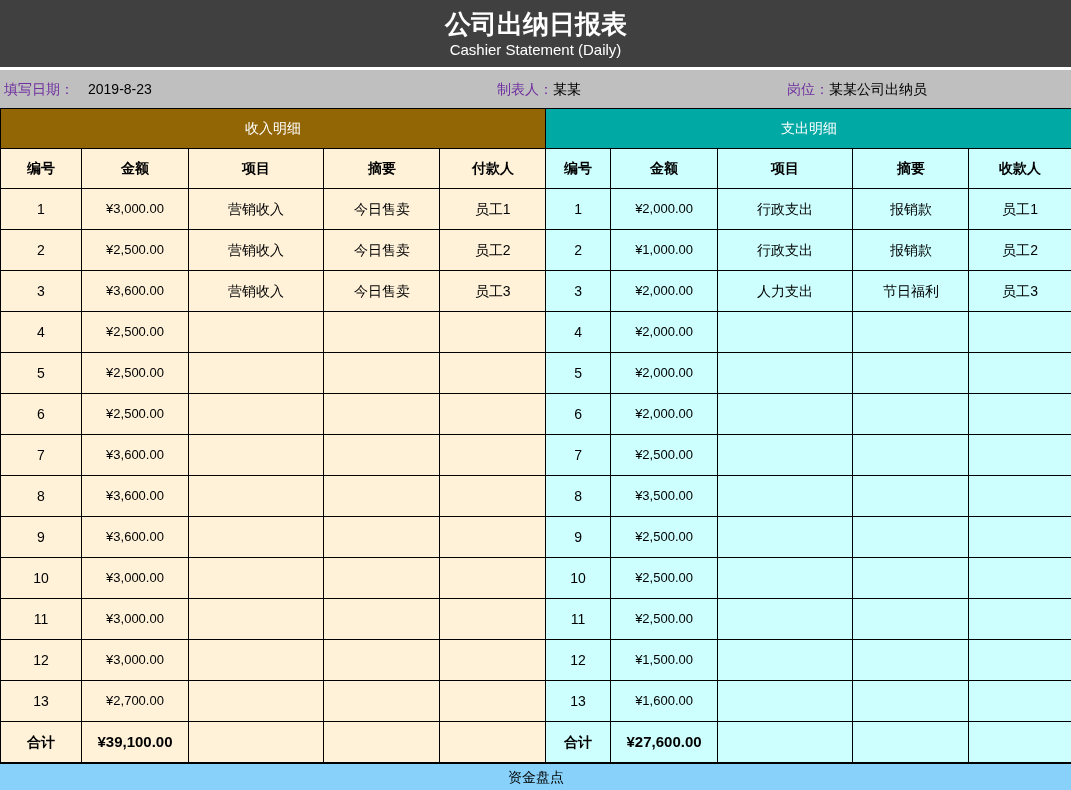  I want to click on table-cell: ¥1,600.00, so click(664, 701).